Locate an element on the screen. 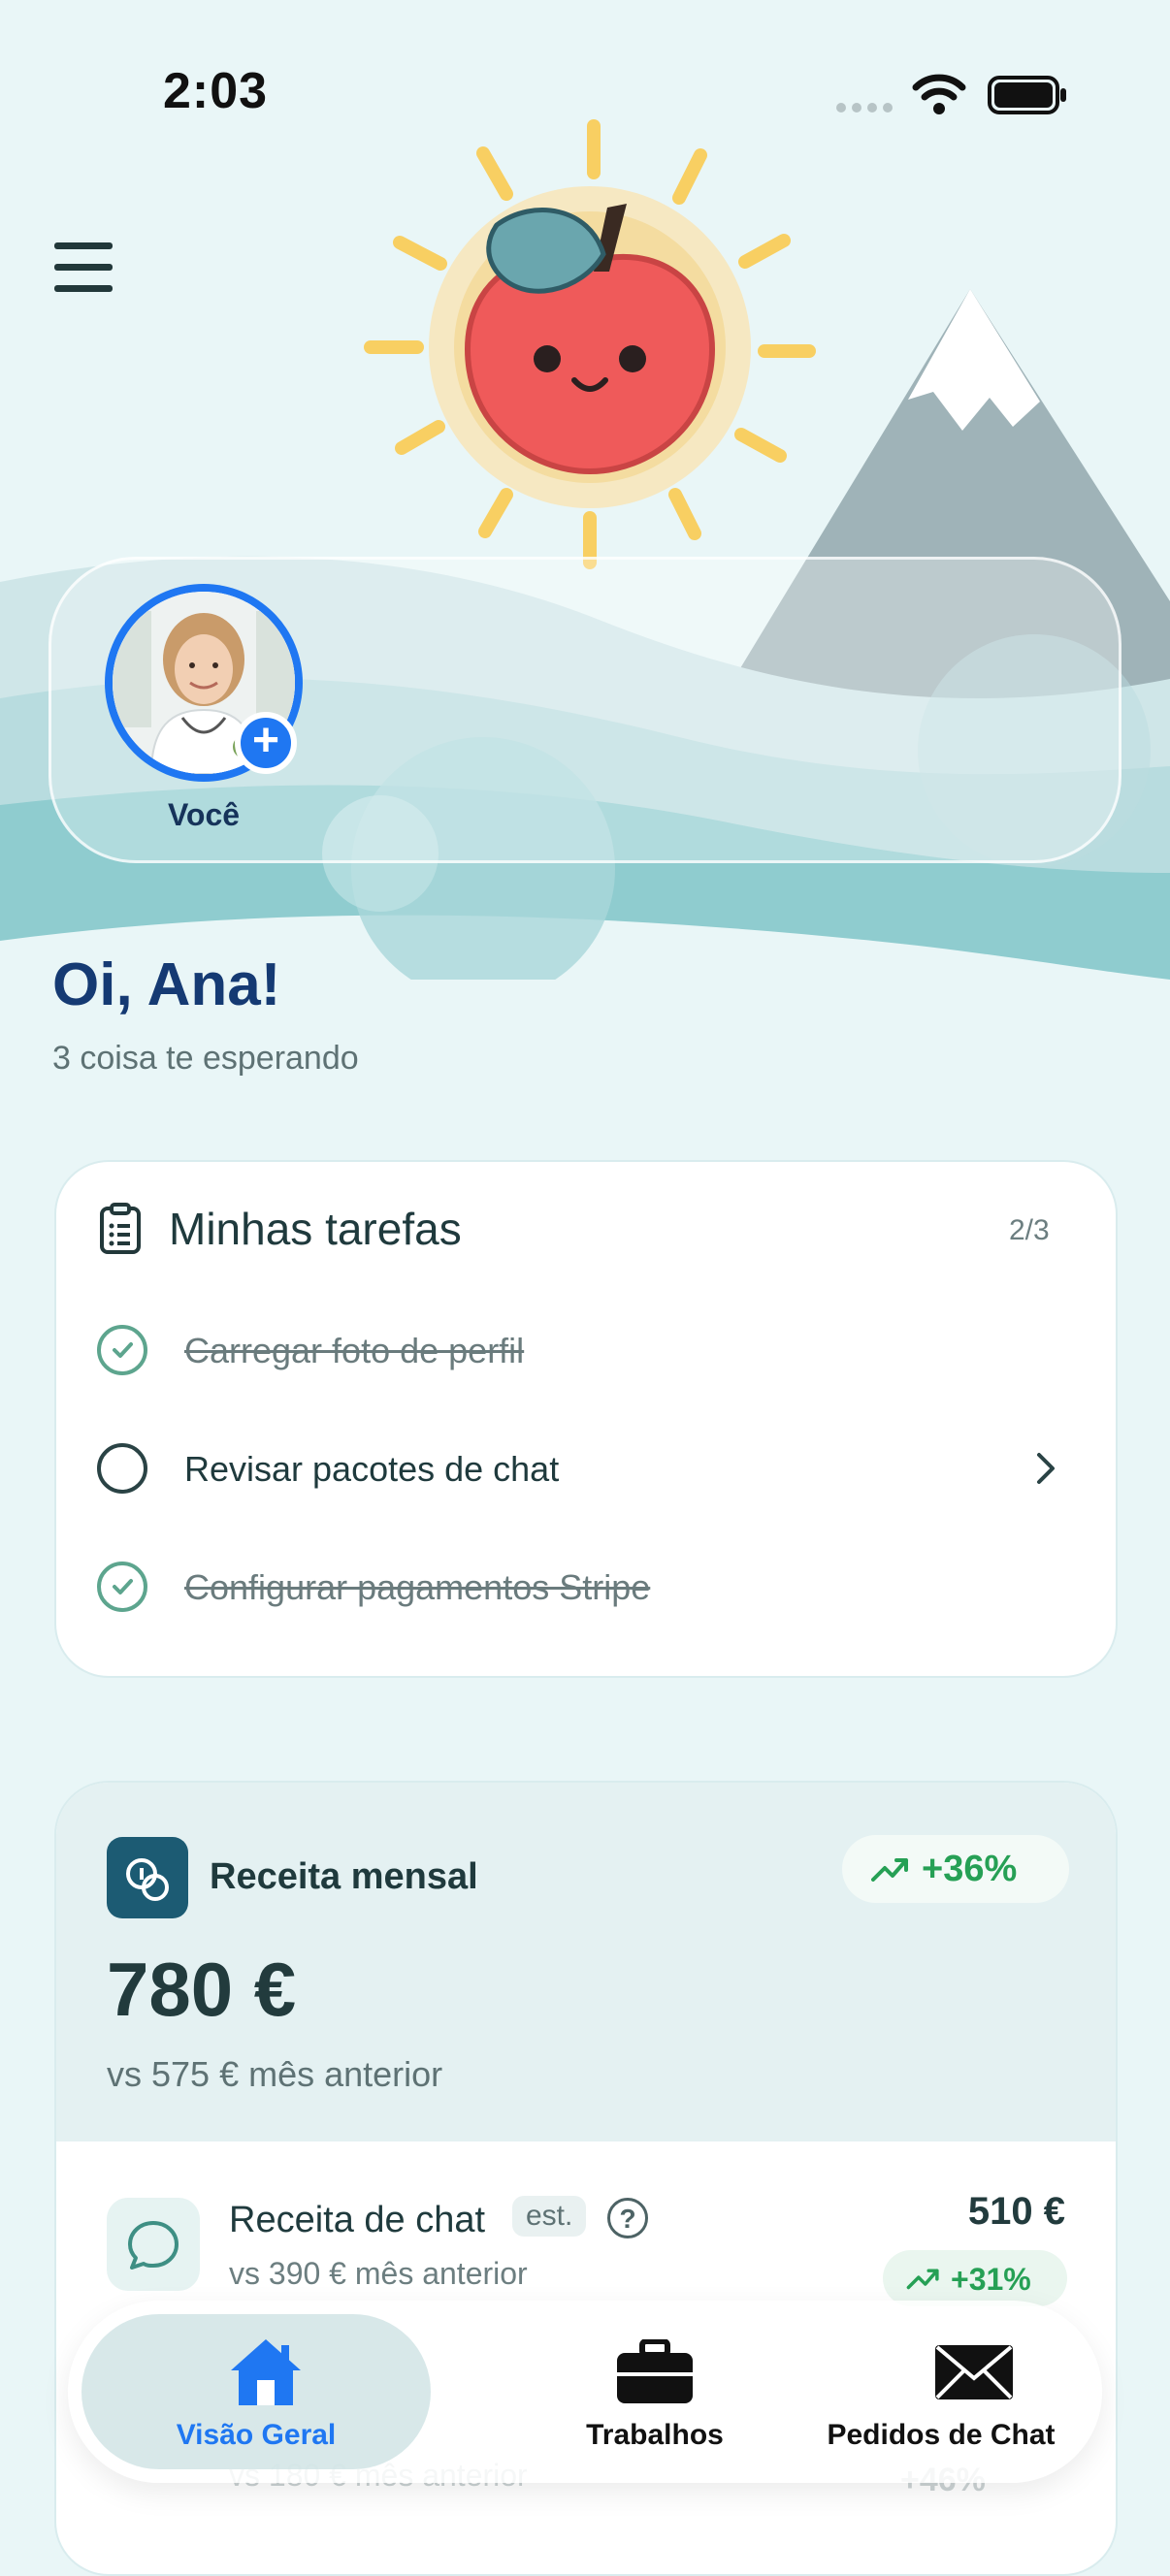  task-item-configure-stripe: Configurar pagamentos Stripe is located at coordinates (587, 1587).